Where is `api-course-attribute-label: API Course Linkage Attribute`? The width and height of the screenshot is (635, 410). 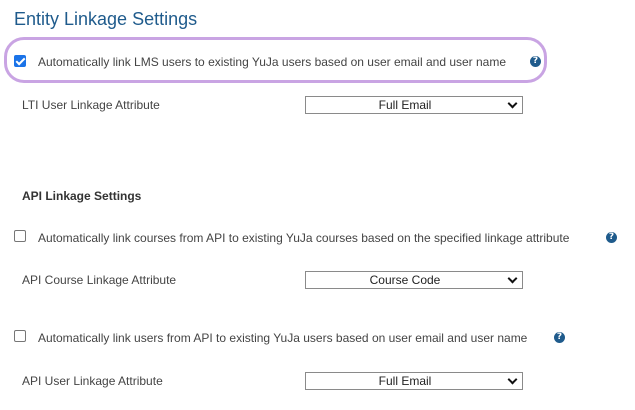 api-course-attribute-label: API Course Linkage Attribute is located at coordinates (99, 280).